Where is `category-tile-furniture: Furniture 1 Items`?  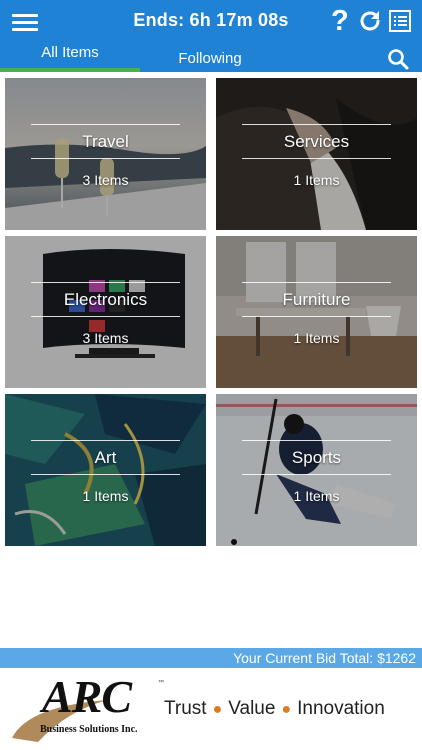
category-tile-furniture: Furniture 1 Items is located at coordinates (316, 312).